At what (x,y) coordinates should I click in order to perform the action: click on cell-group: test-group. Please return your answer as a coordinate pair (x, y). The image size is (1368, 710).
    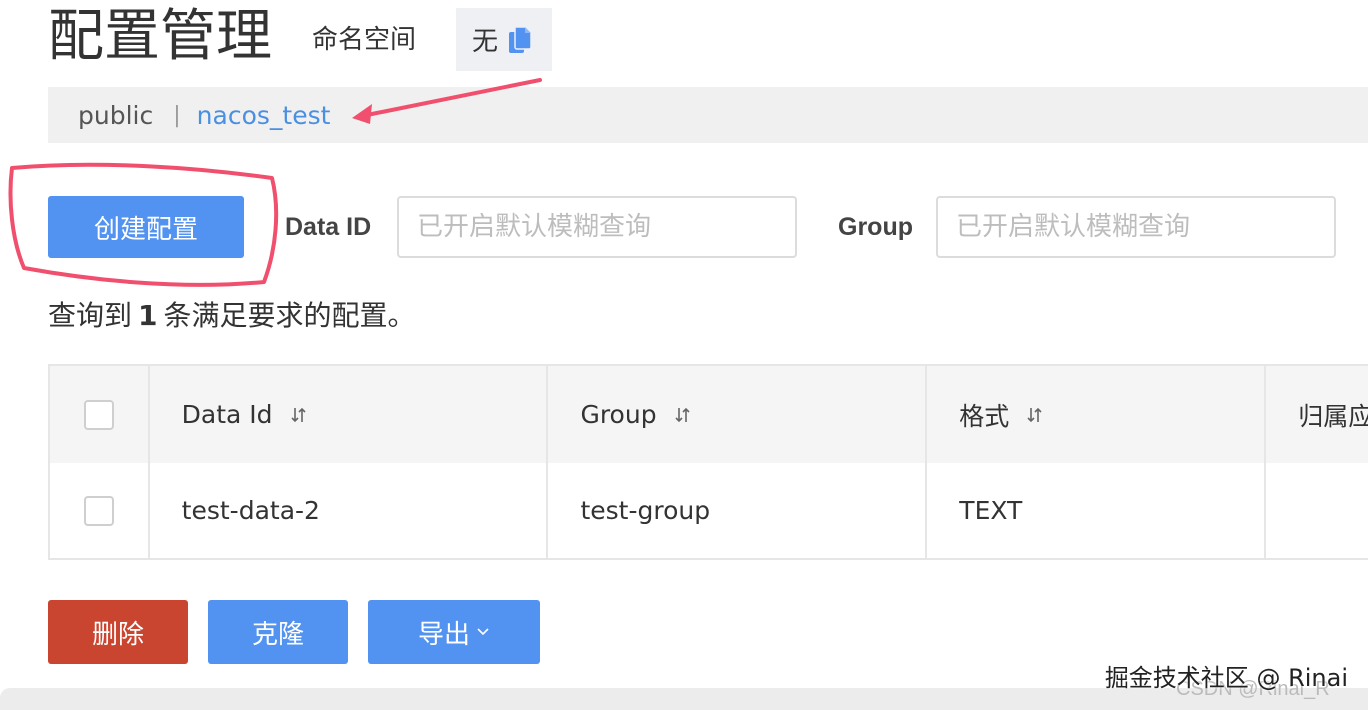
    Looking at the image, I should click on (738, 510).